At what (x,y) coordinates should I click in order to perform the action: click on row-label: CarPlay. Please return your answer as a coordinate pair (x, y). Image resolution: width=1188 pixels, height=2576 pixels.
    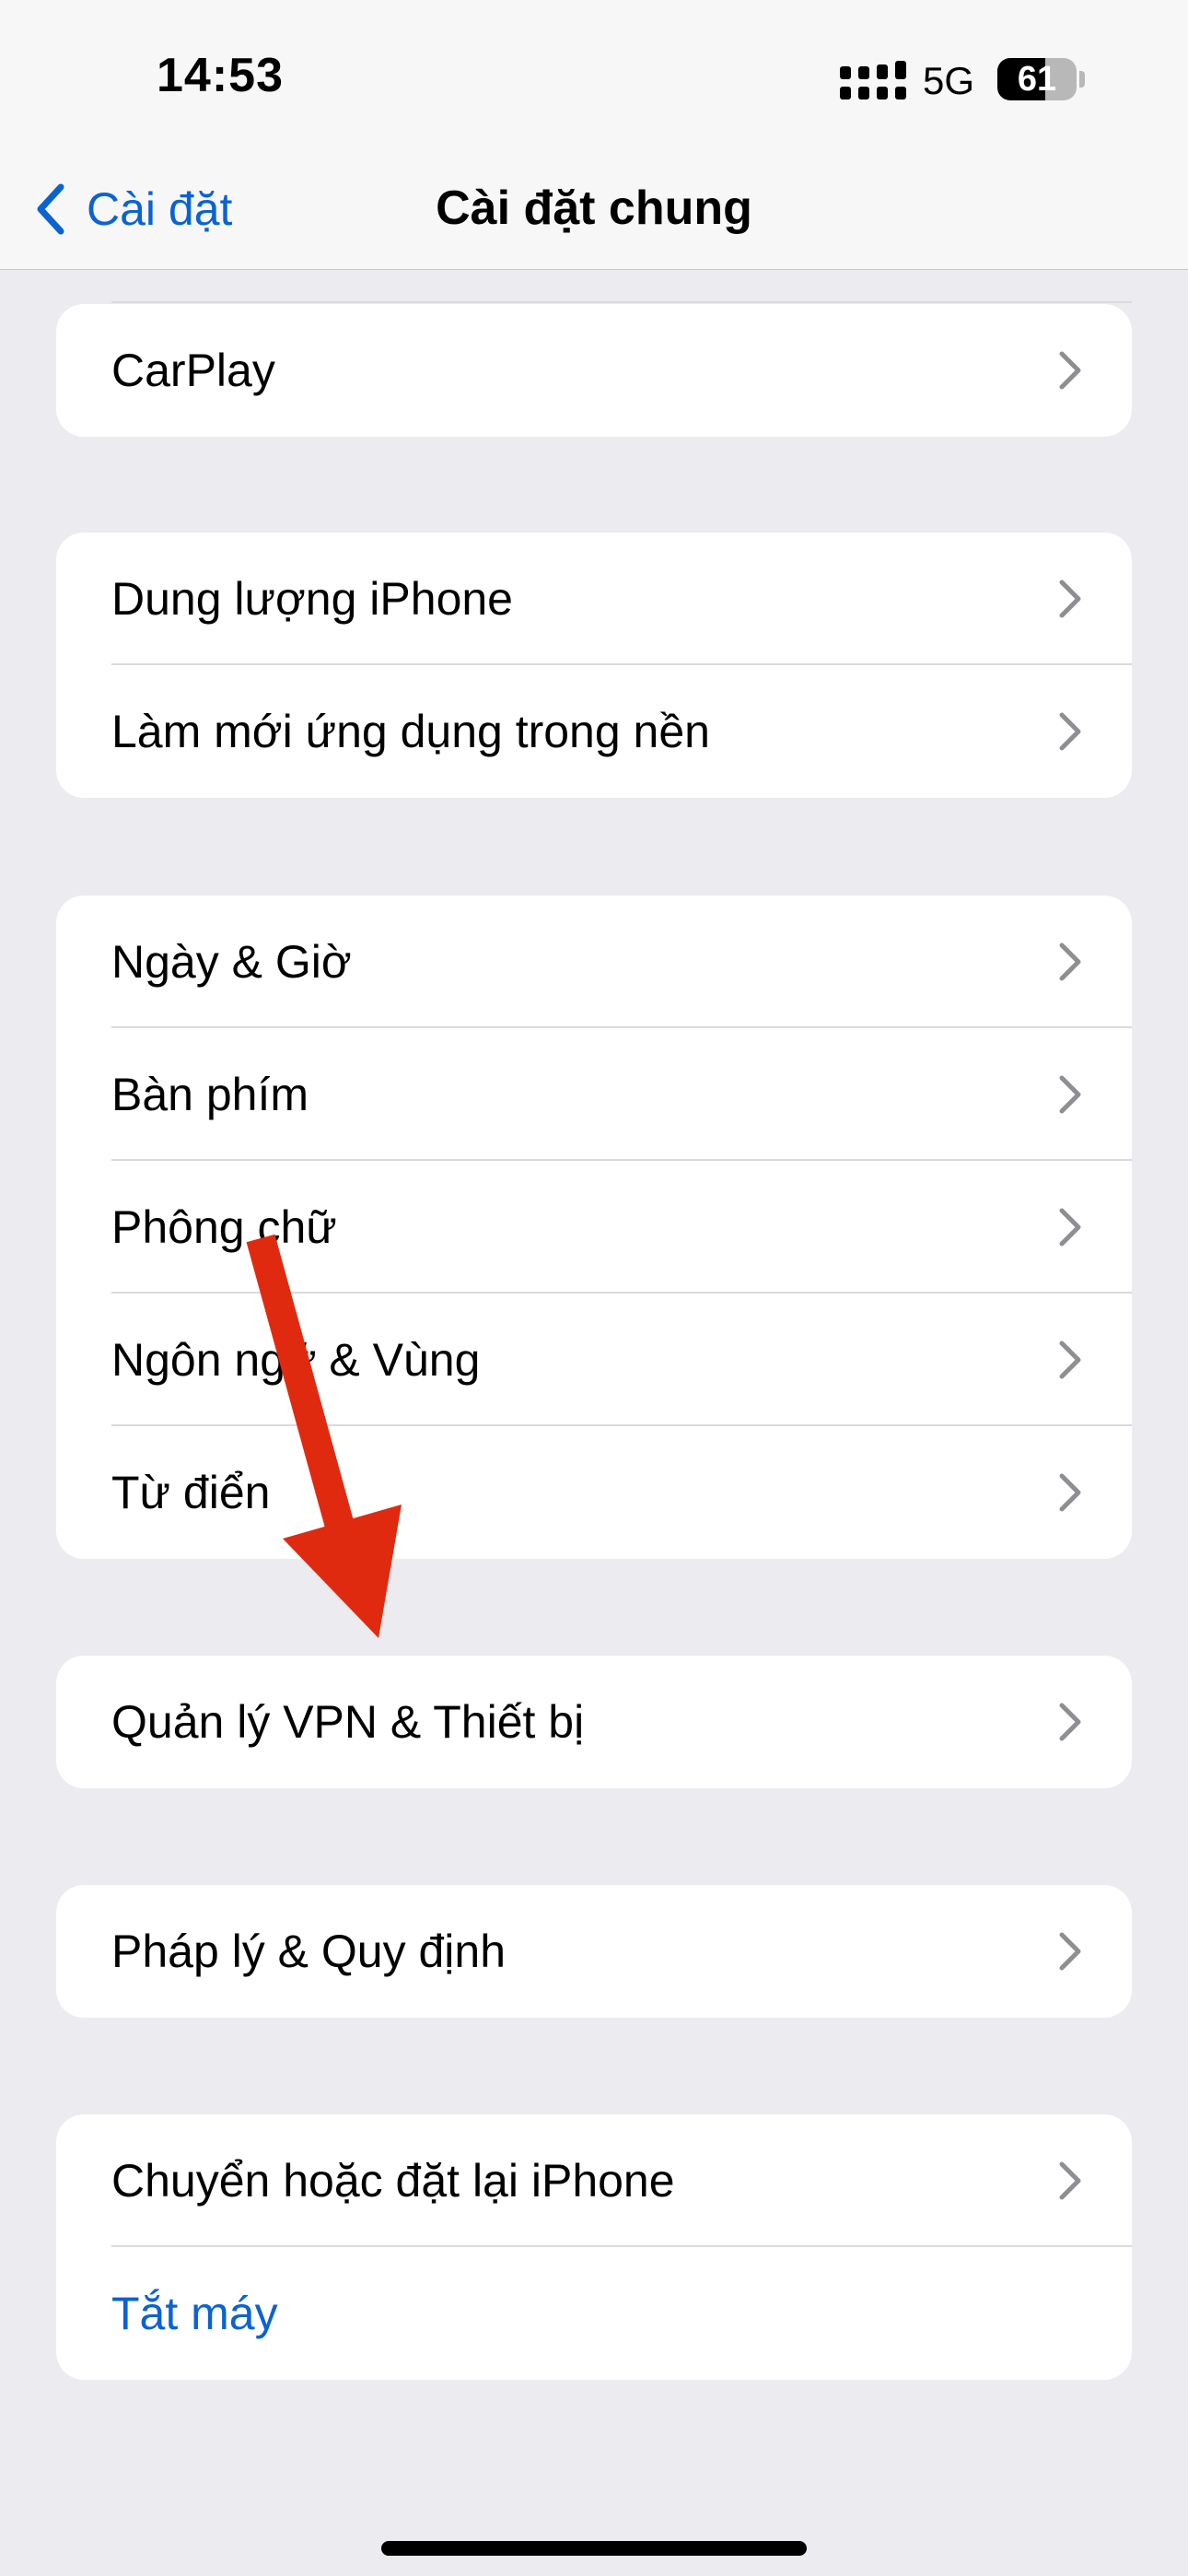
    Looking at the image, I should click on (193, 370).